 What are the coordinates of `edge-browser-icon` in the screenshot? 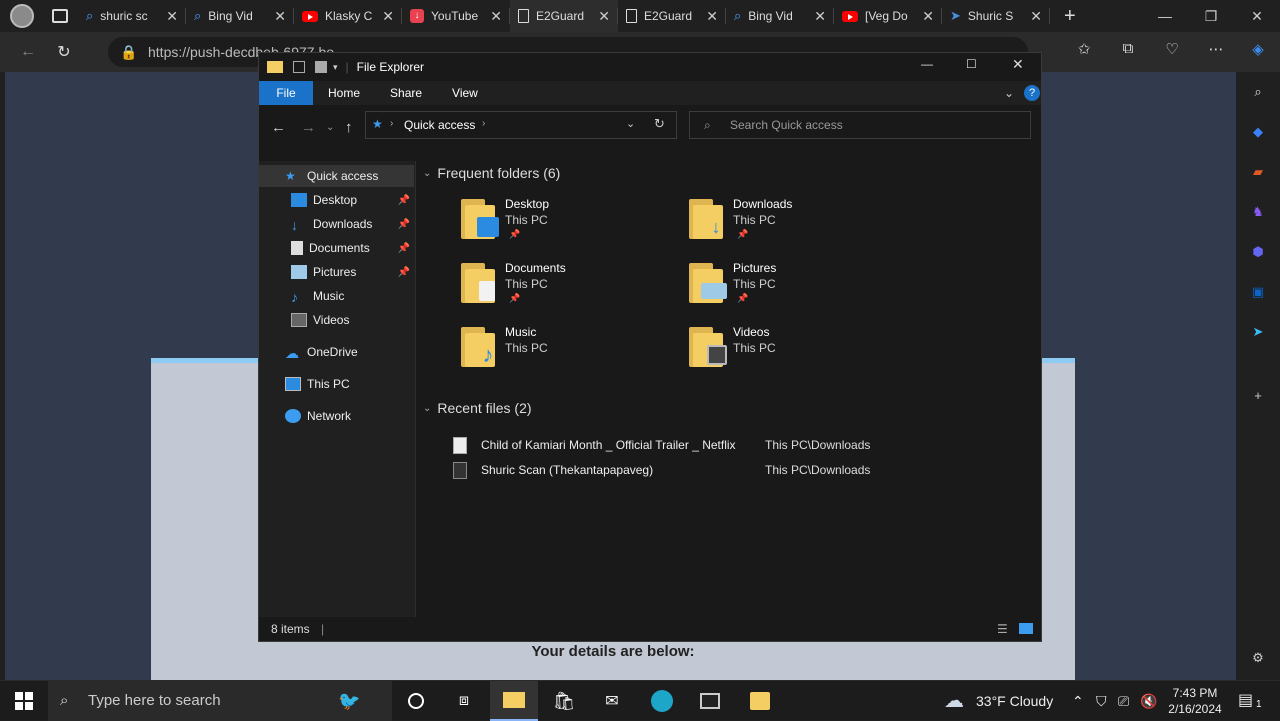 It's located at (662, 701).